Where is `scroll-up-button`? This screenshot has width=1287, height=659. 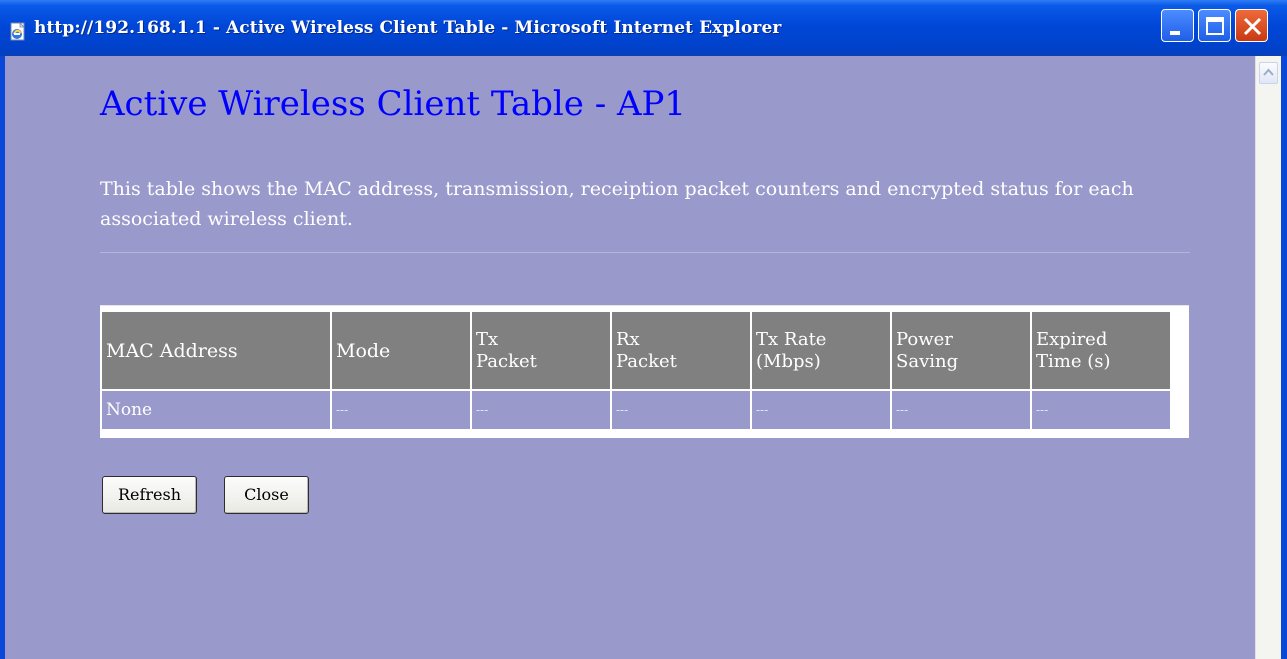
scroll-up-button is located at coordinates (1268, 73).